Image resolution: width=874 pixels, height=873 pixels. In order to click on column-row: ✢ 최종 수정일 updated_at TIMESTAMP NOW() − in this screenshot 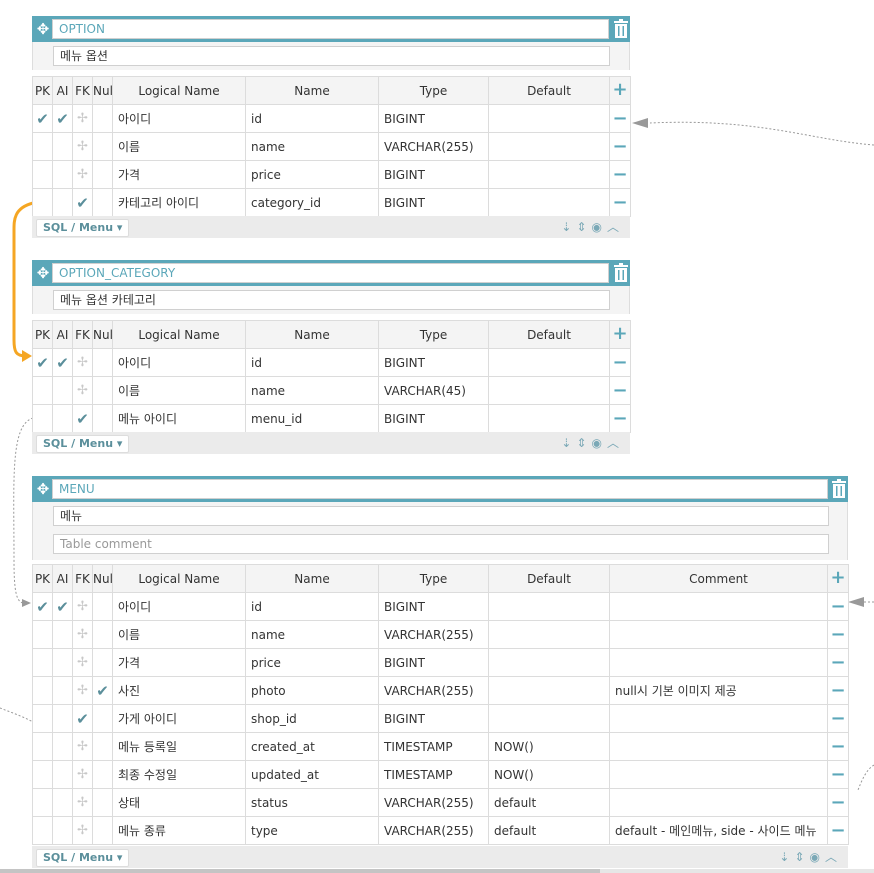, I will do `click(440, 774)`.